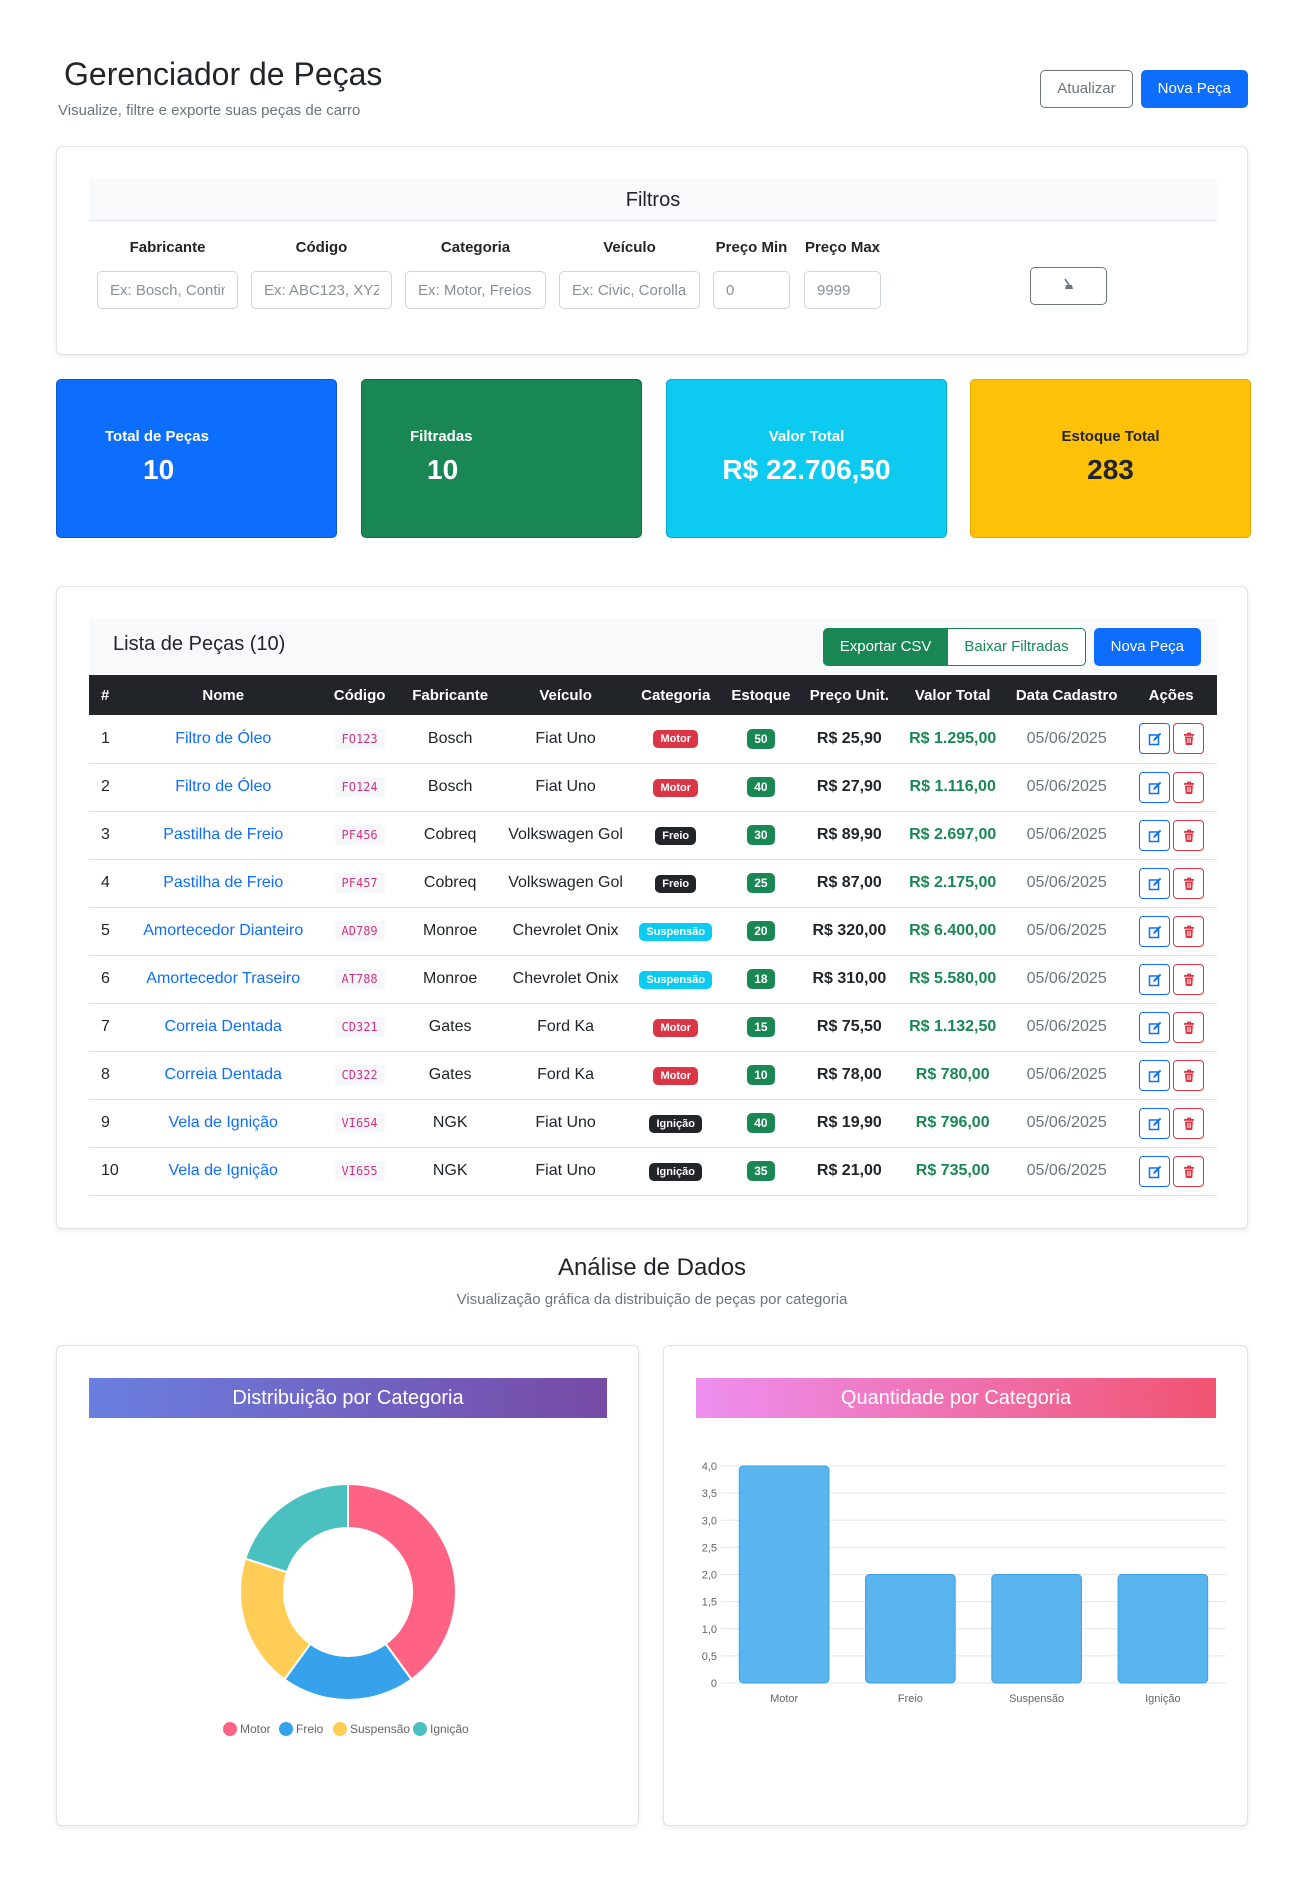  What do you see at coordinates (450, 978) in the screenshot?
I see `part-manufacturer: Monroe` at bounding box center [450, 978].